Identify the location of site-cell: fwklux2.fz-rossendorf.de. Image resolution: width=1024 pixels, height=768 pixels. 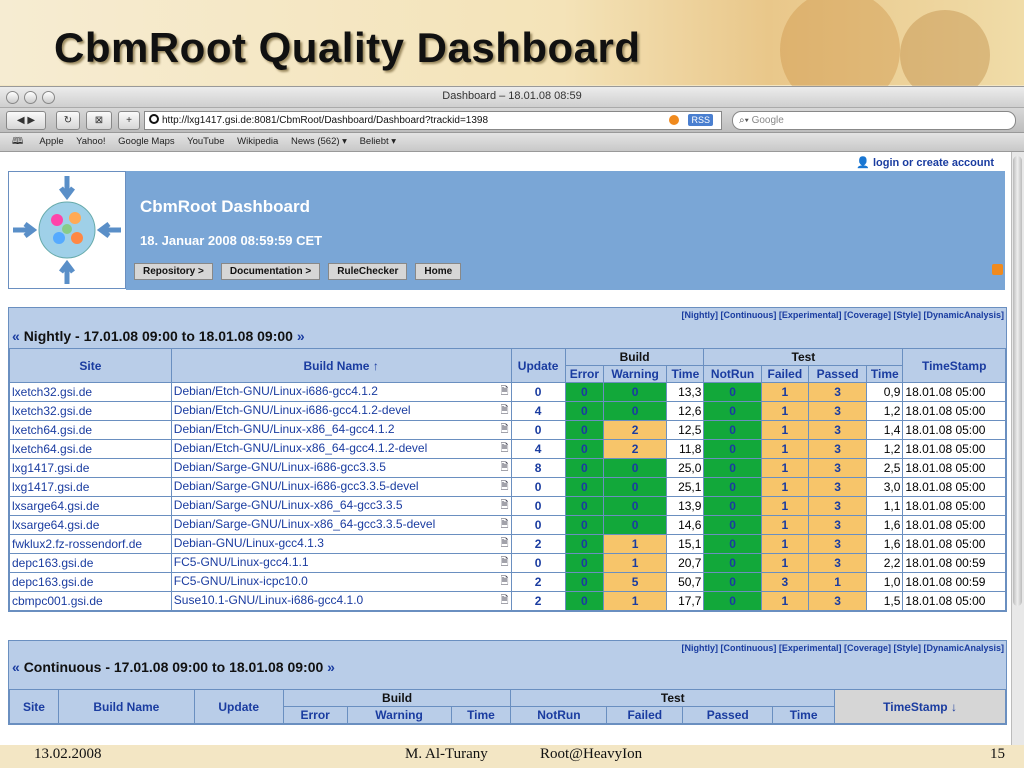
(90, 544).